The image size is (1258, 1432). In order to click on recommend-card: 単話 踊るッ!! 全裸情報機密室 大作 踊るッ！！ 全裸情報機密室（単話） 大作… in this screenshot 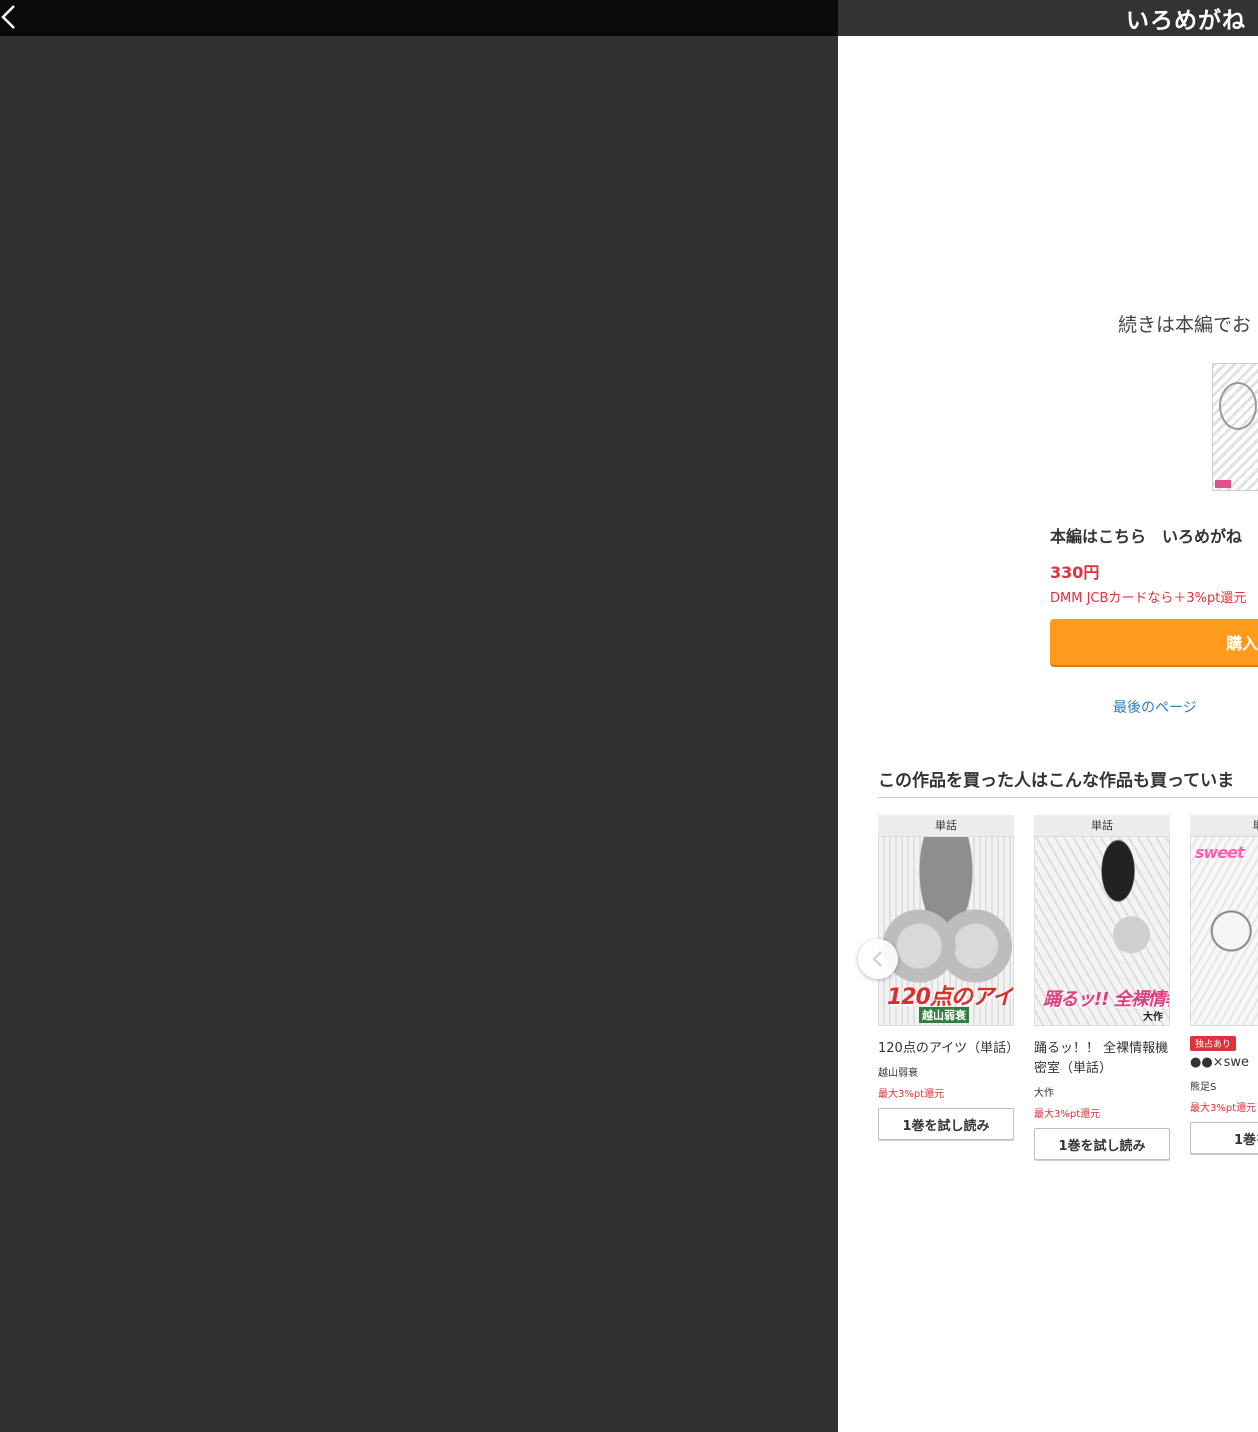, I will do `click(1102, 987)`.